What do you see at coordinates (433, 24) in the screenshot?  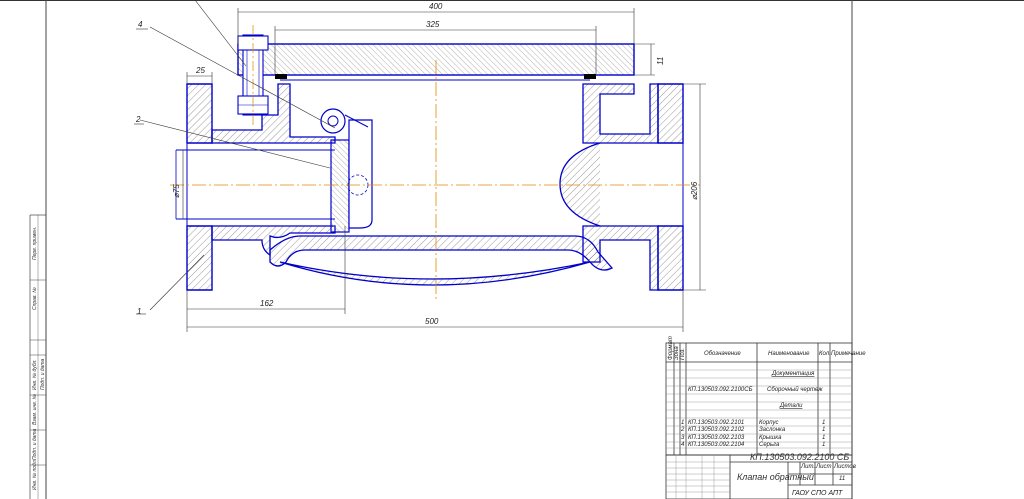 I see `dim-cover-length: 325` at bounding box center [433, 24].